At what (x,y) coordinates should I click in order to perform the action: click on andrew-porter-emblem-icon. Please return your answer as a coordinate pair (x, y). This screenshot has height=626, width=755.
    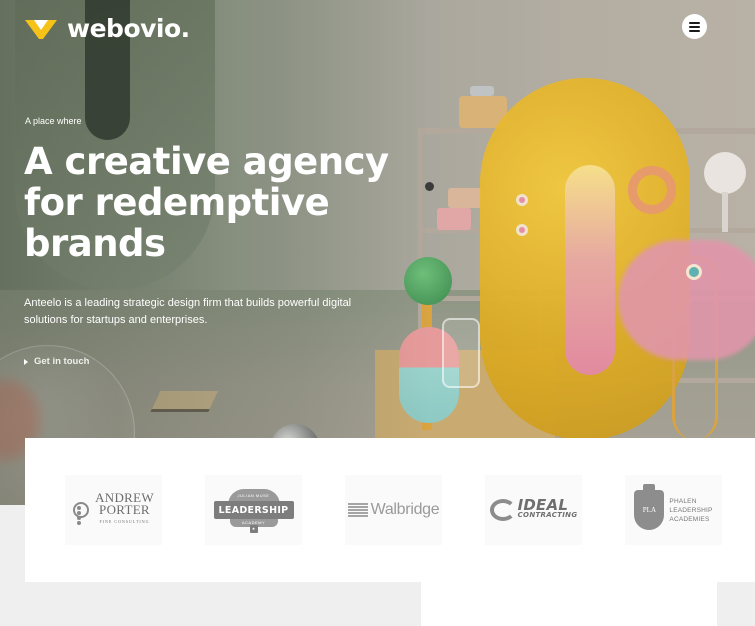
    Looking at the image, I should click on (81, 513).